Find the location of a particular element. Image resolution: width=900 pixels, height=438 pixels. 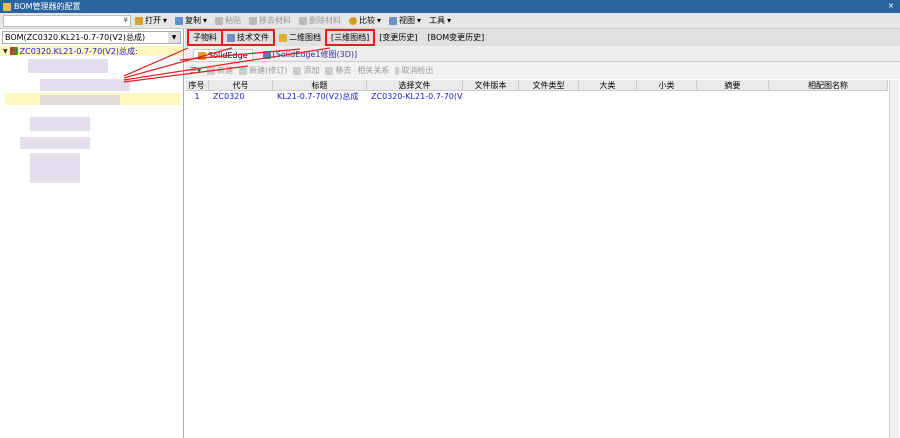

cancel-checkout-button: 取消检出 is located at coordinates (414, 70).